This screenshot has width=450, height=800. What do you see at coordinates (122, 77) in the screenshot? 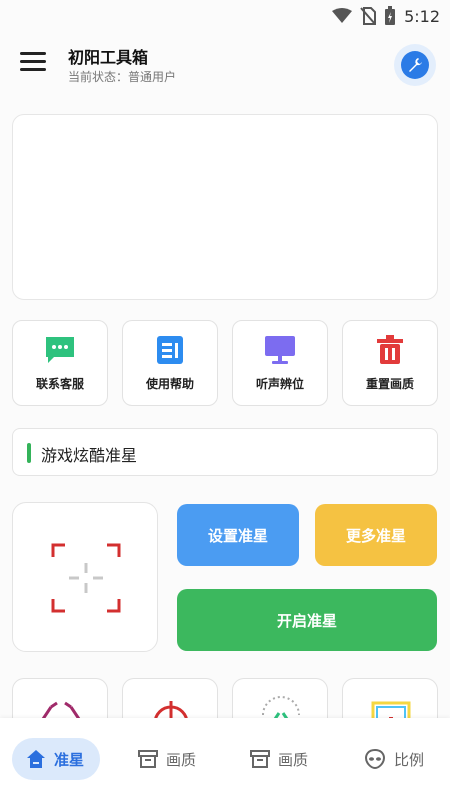
I see `user-status: 当前状态：普通用户` at bounding box center [122, 77].